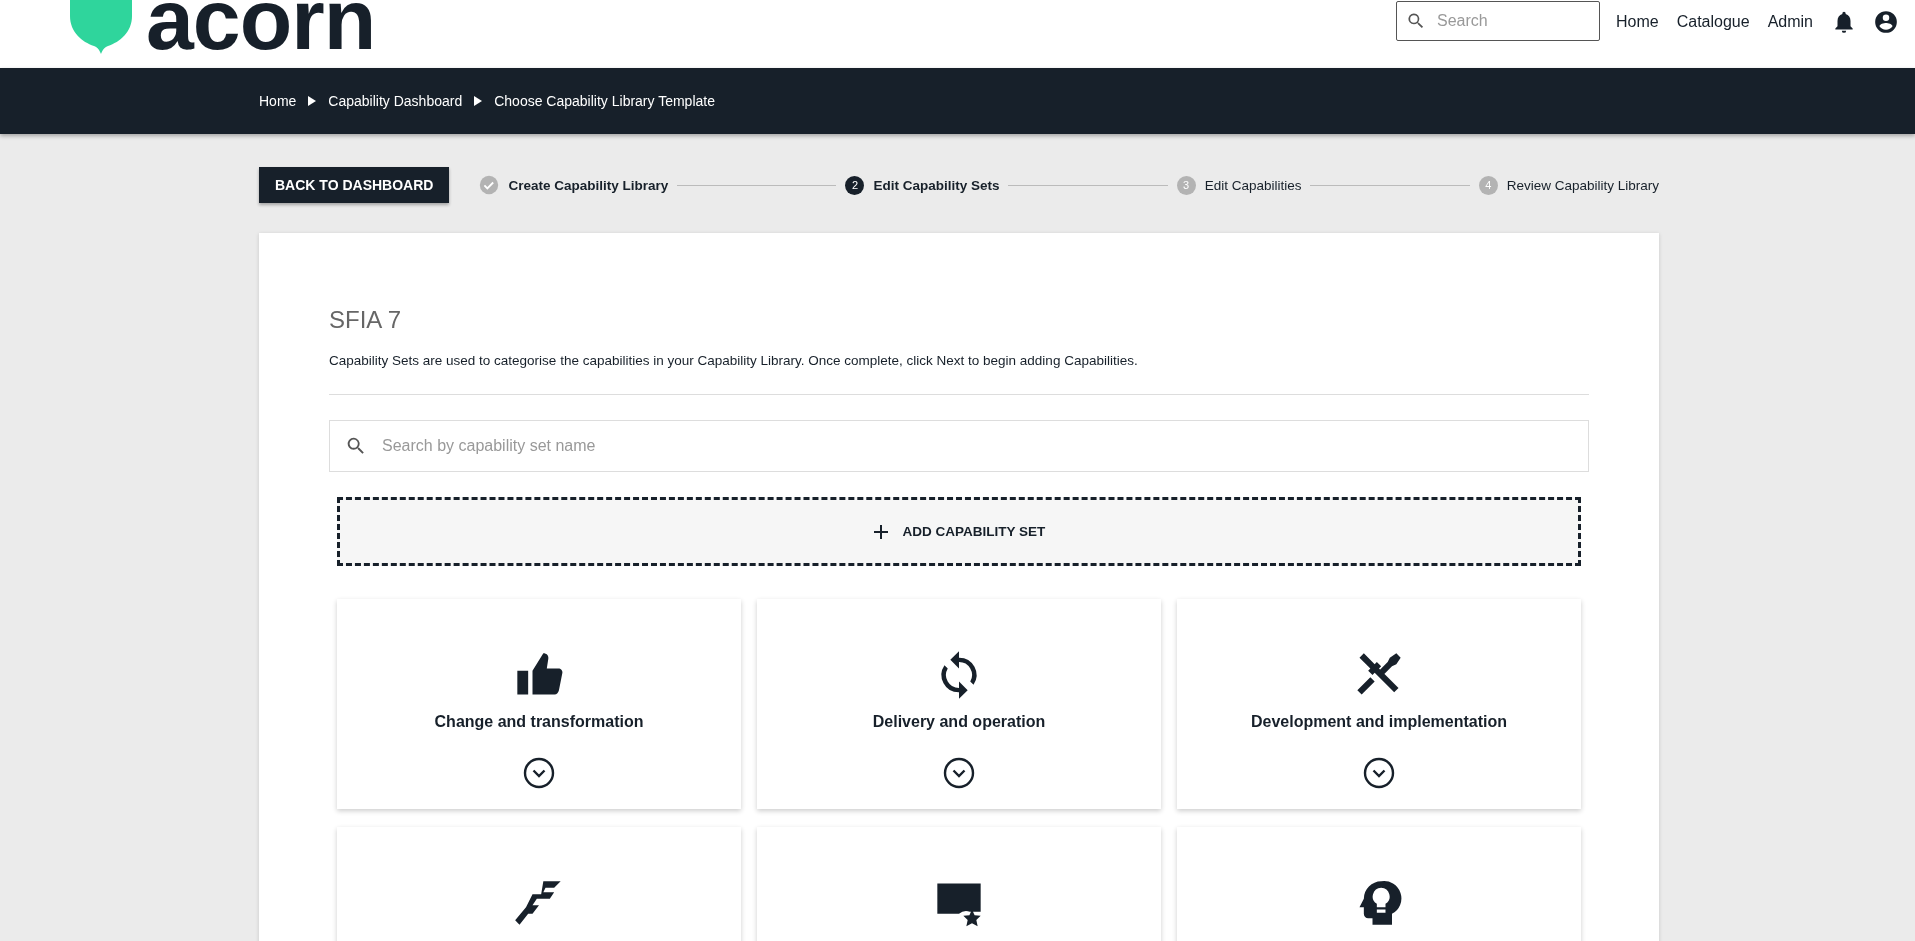 The width and height of the screenshot is (1915, 941). I want to click on capability-set-card: Change and transformation, so click(539, 704).